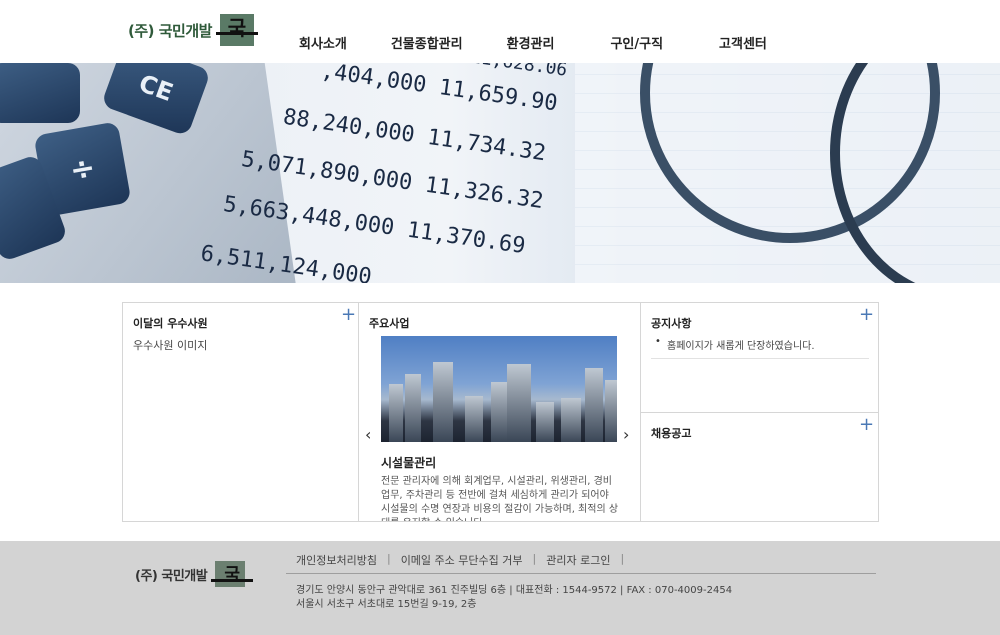 This screenshot has width=1000, height=635. What do you see at coordinates (171, 576) in the screenshot?
I see `footer-logo-text: (주) 국민개발` at bounding box center [171, 576].